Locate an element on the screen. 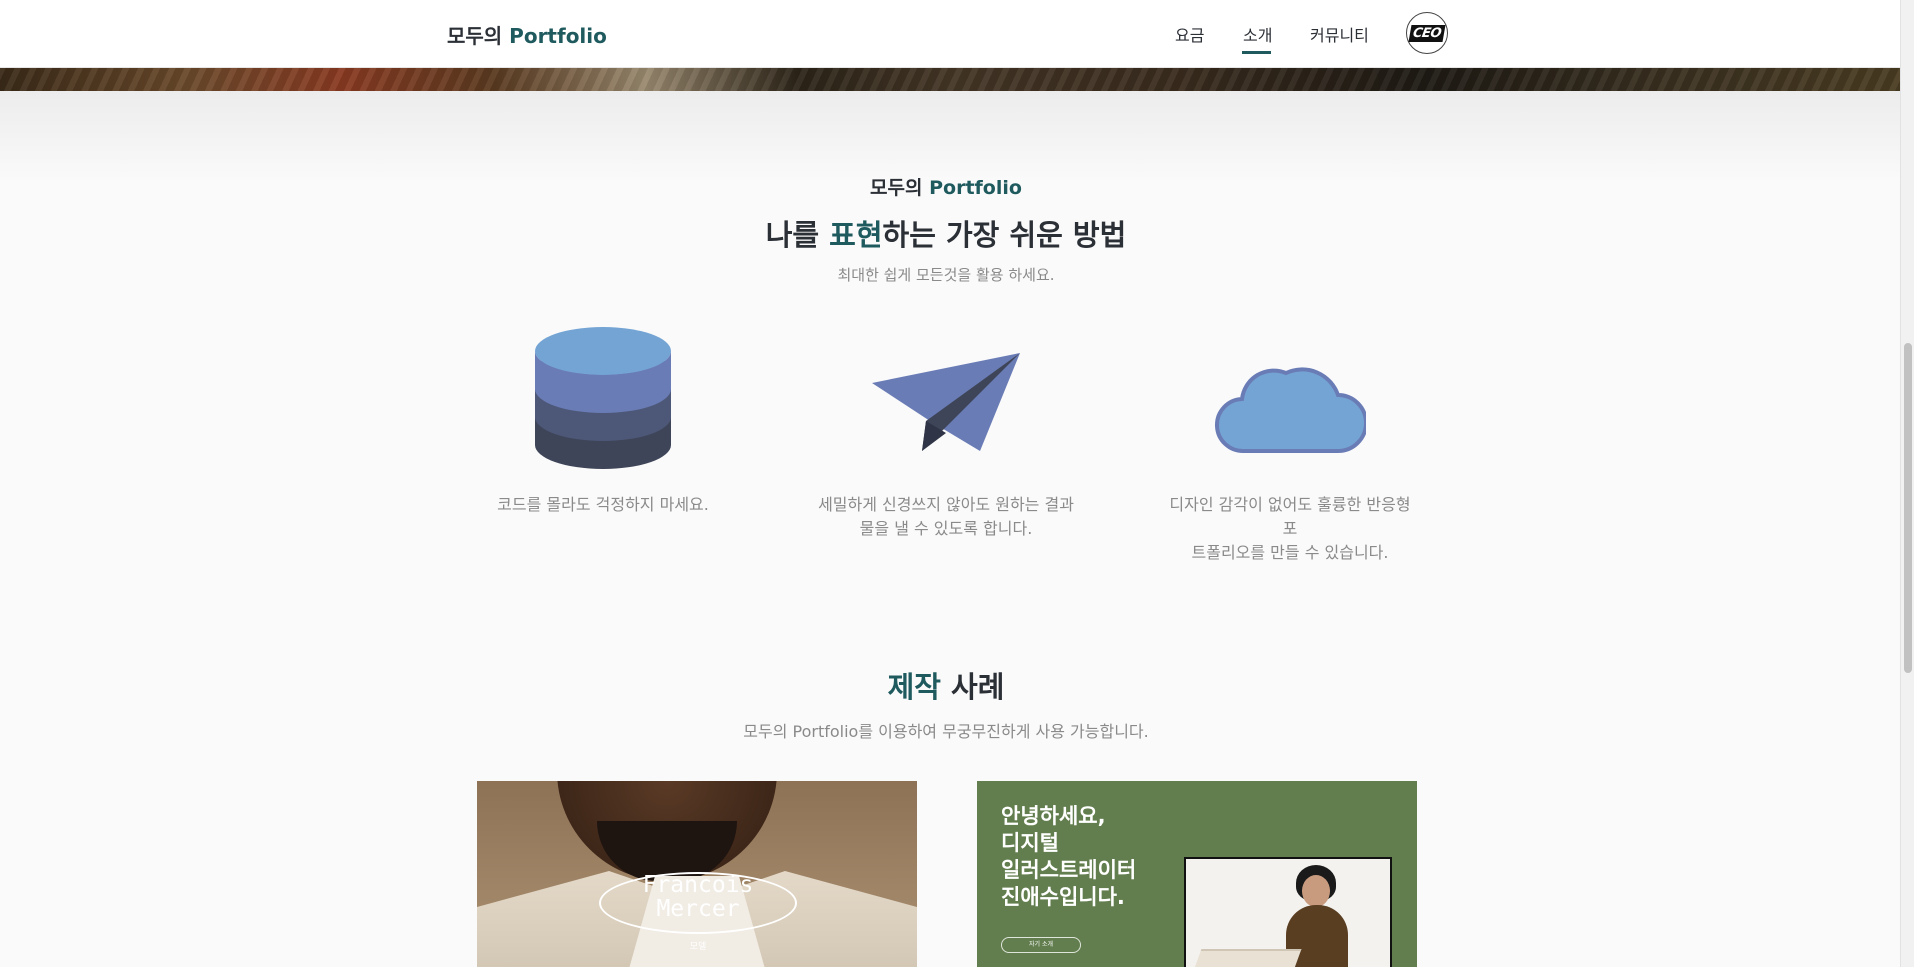  intro-small-title: 모두의 Portfolio is located at coordinates (946, 186).